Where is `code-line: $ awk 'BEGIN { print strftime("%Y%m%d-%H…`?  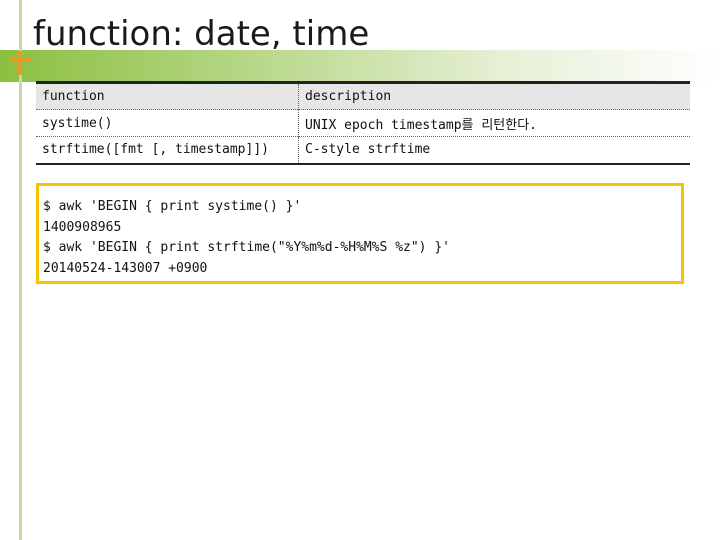 code-line: $ awk 'BEGIN { print strftime("%Y%m%d-%H… is located at coordinates (246, 247).